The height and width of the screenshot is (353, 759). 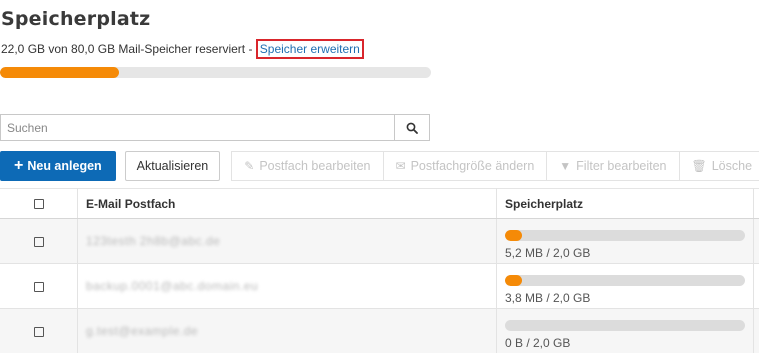 I want to click on search-icon, so click(x=412, y=128).